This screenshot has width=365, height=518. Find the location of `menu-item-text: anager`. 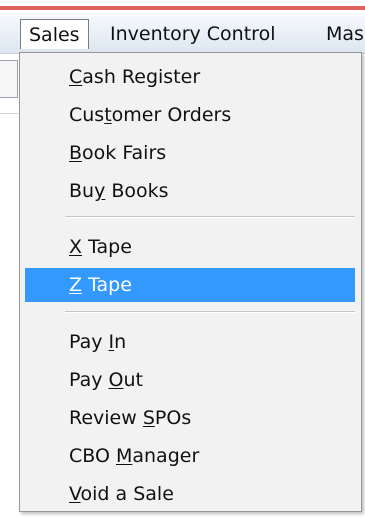

menu-item-text: anager is located at coordinates (166, 456).